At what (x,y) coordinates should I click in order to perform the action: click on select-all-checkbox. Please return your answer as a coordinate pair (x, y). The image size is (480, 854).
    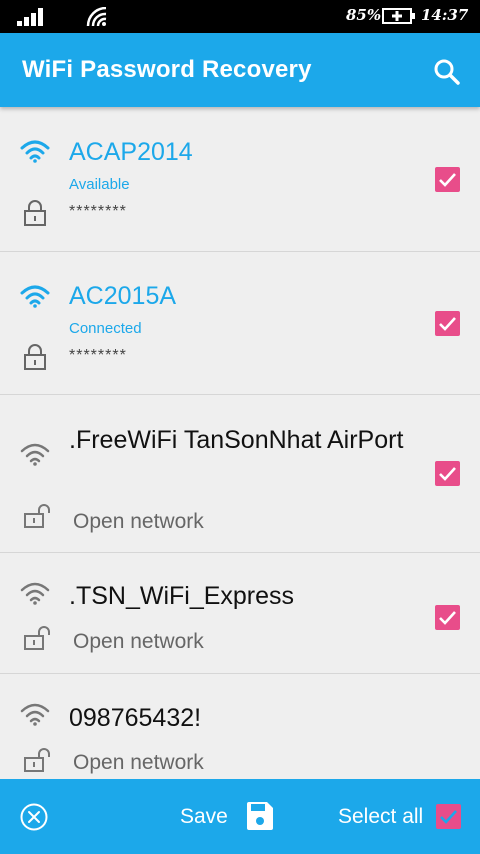
    Looking at the image, I should click on (448, 816).